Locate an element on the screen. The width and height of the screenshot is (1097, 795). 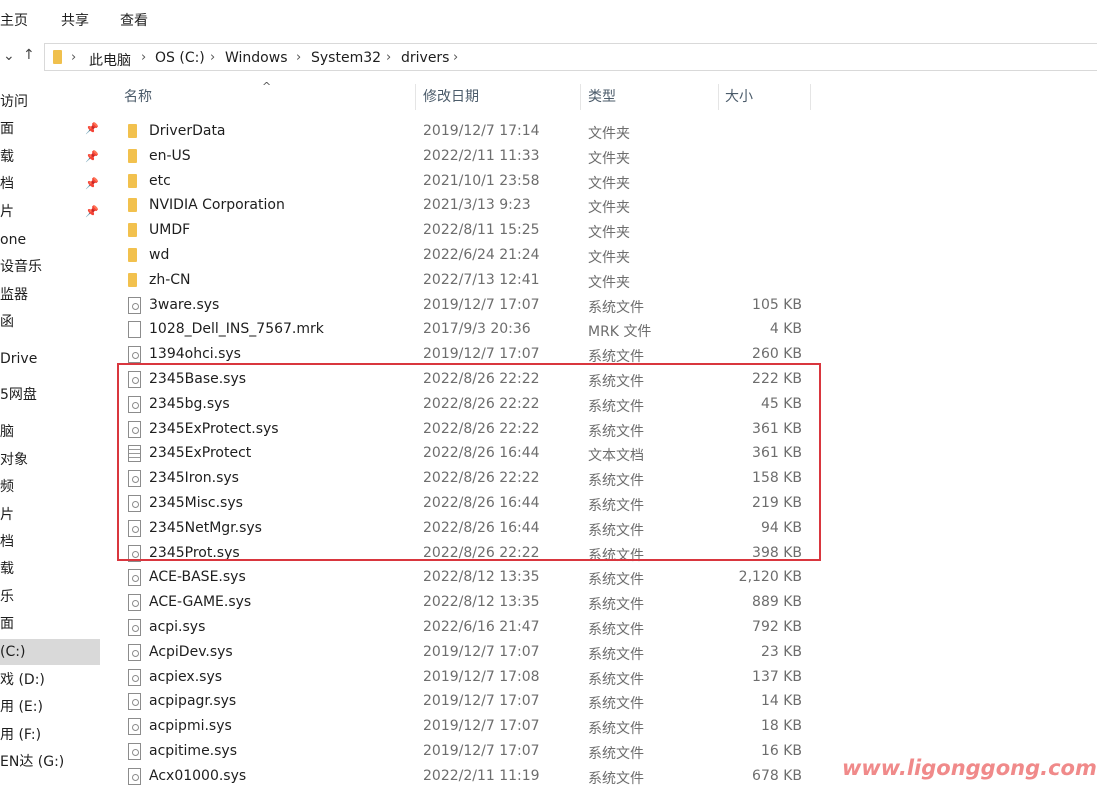
file-size: 105 KB is located at coordinates (777, 304).